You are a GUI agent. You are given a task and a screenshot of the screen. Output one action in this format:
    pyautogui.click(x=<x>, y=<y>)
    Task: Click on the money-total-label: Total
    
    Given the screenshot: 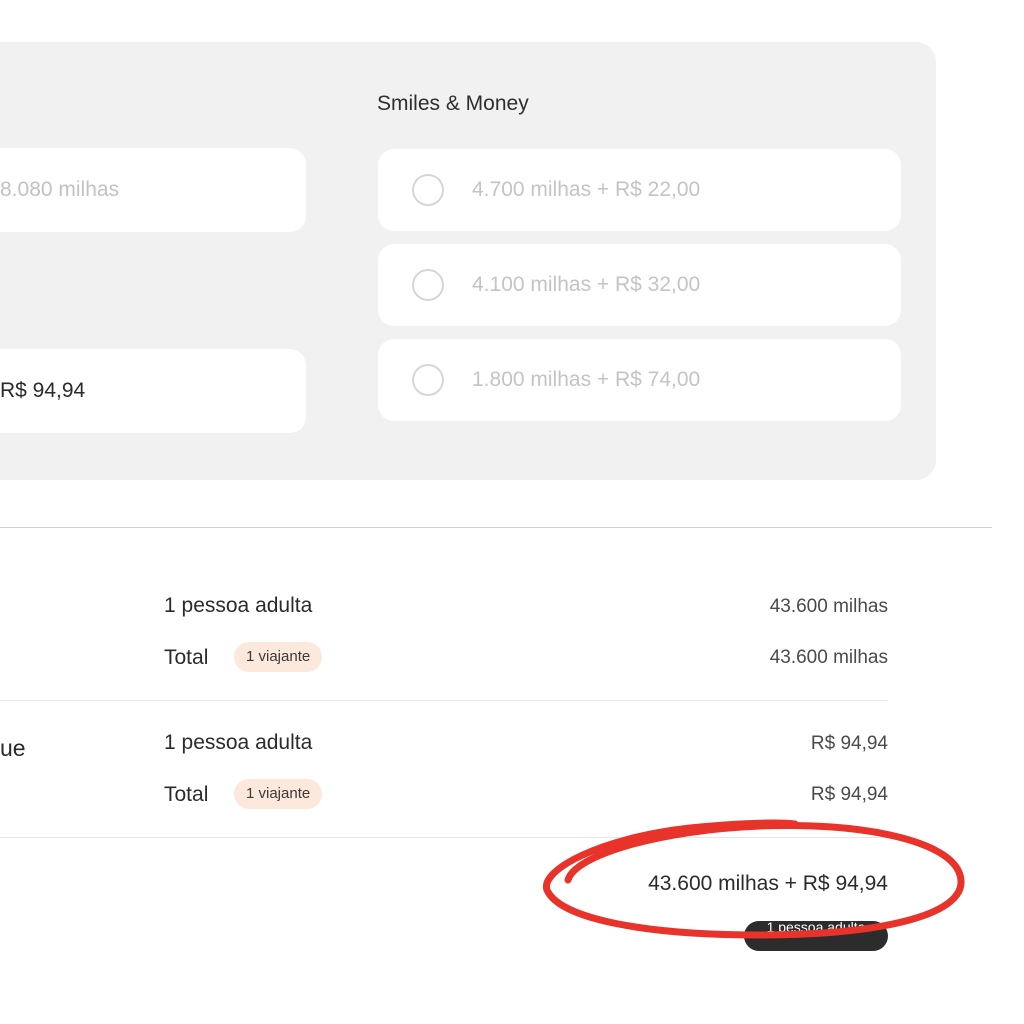 What is the action you would take?
    pyautogui.click(x=186, y=794)
    